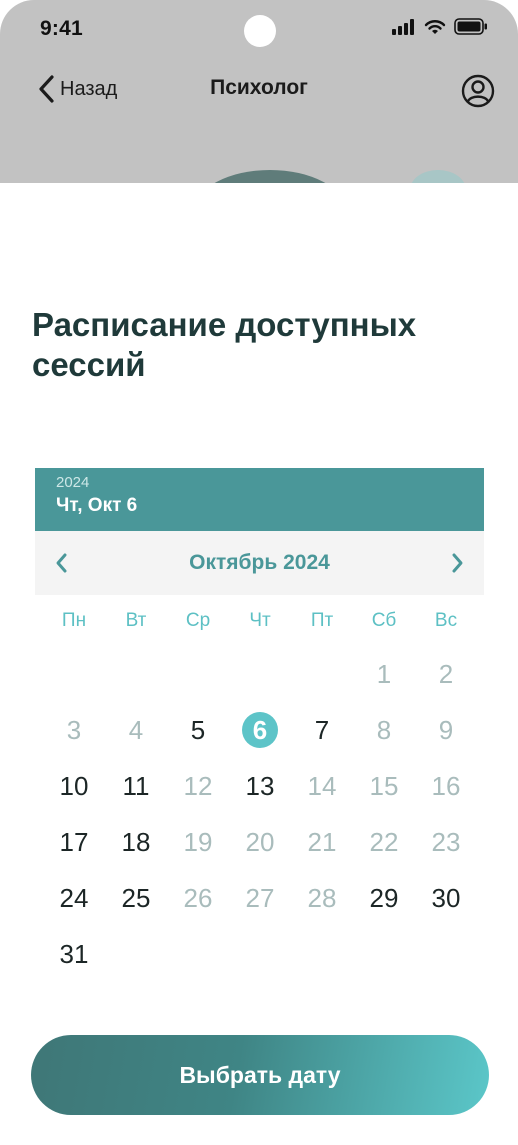  I want to click on day-number: 5, so click(198, 729).